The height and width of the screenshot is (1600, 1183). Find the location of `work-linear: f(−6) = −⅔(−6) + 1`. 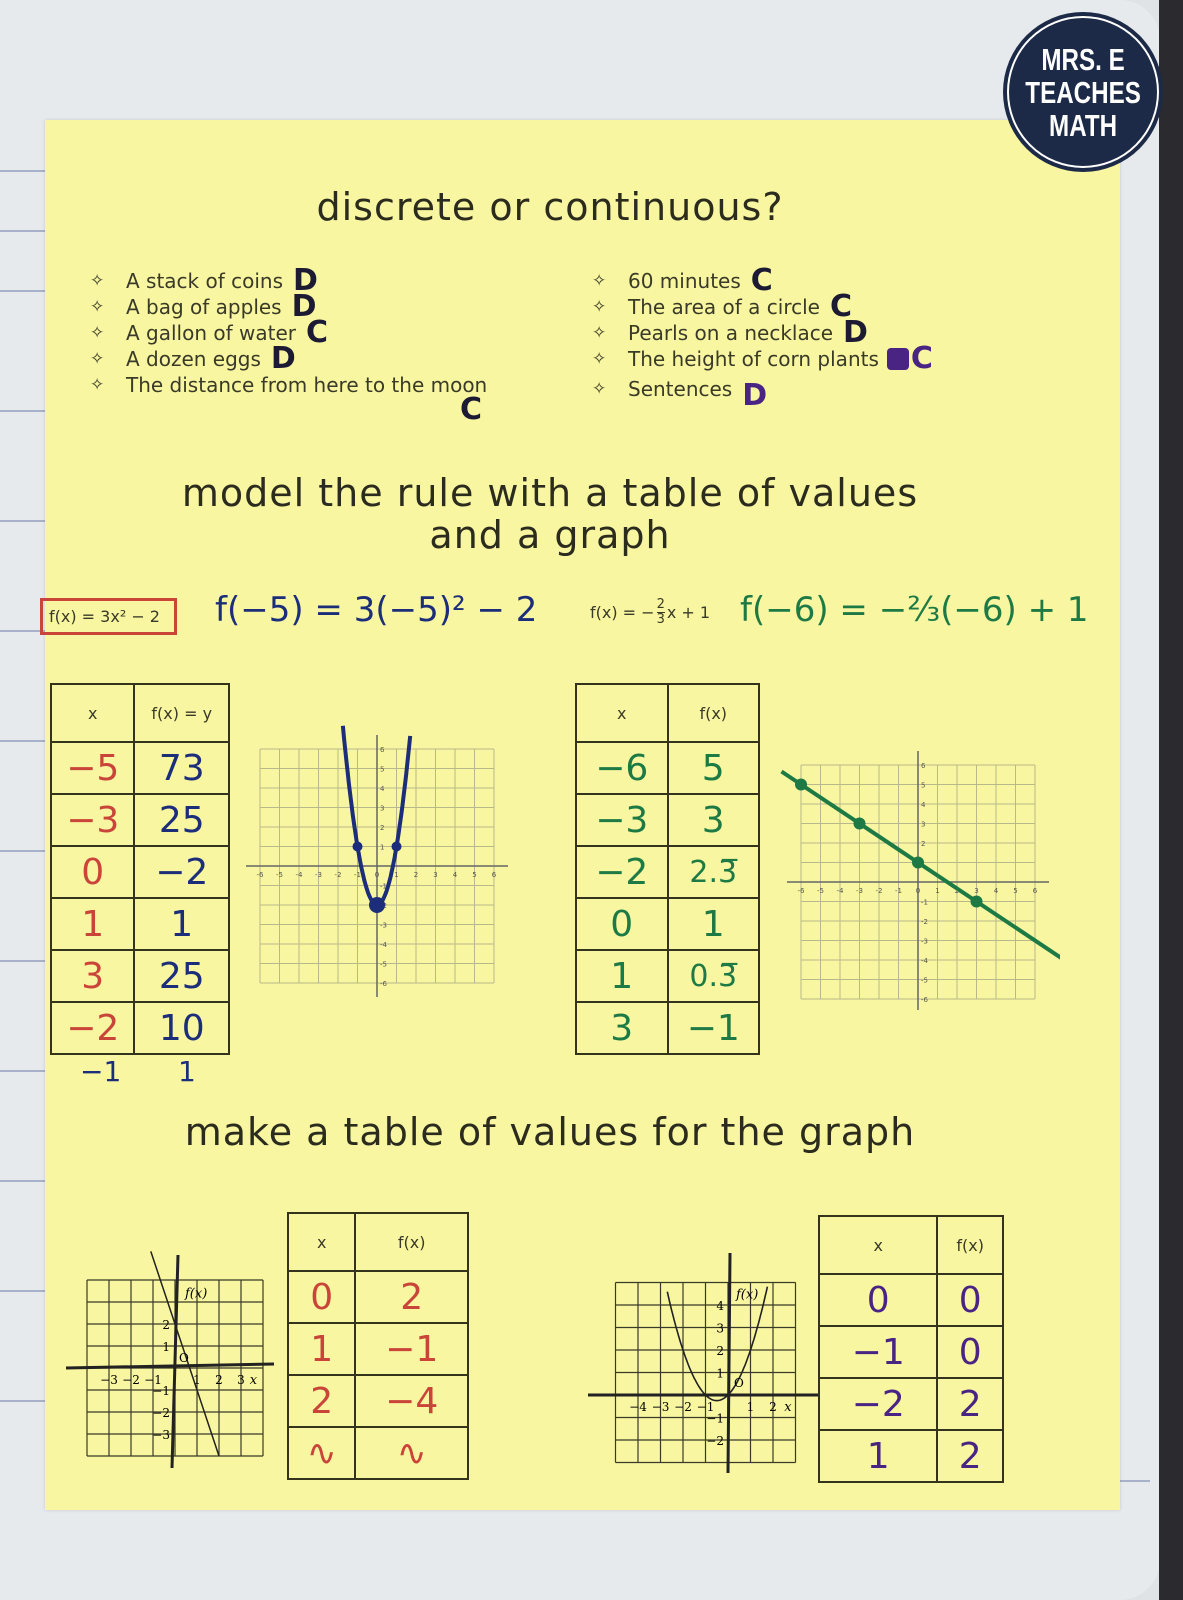

work-linear: f(−6) = −⅔(−6) + 1 is located at coordinates (914, 610).